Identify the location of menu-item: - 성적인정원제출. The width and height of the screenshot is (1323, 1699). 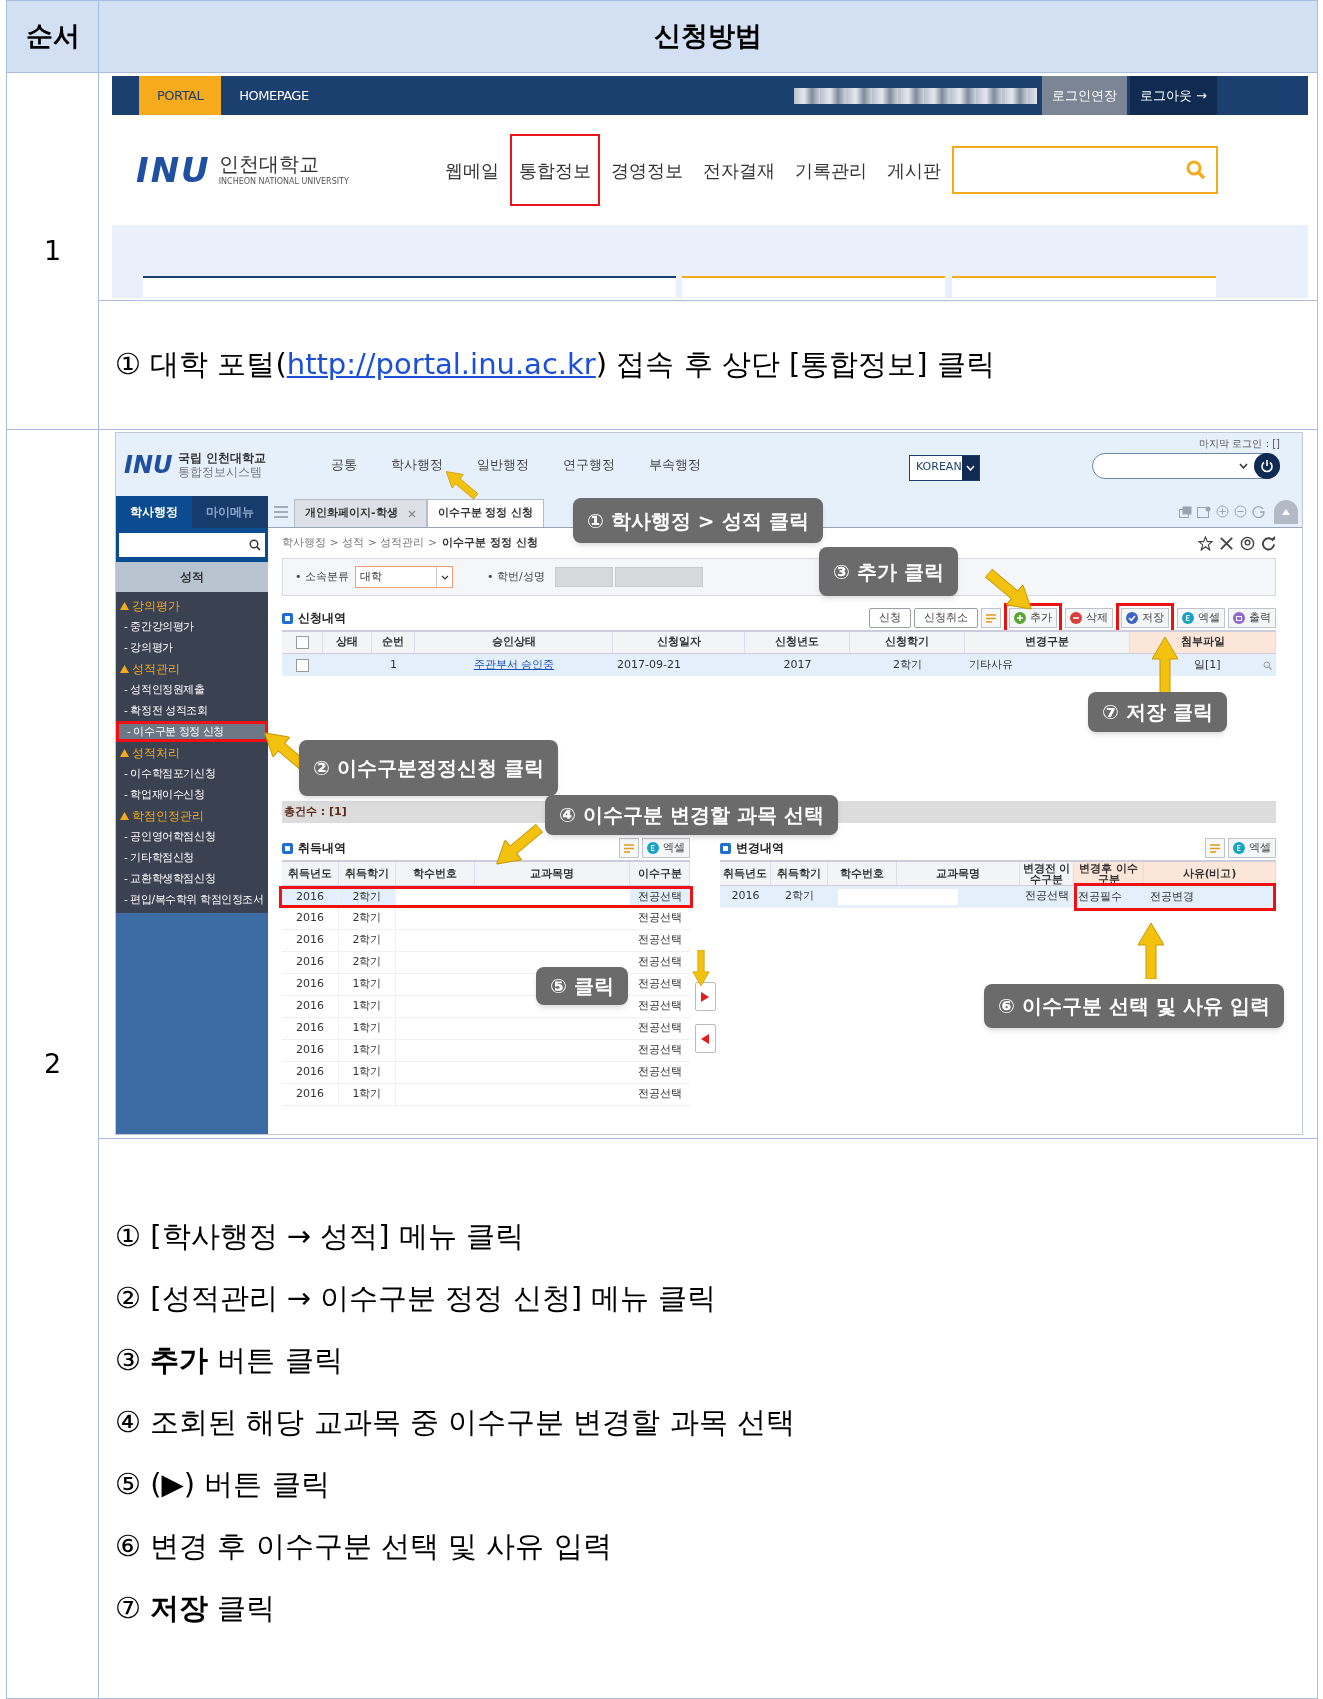
(192, 689).